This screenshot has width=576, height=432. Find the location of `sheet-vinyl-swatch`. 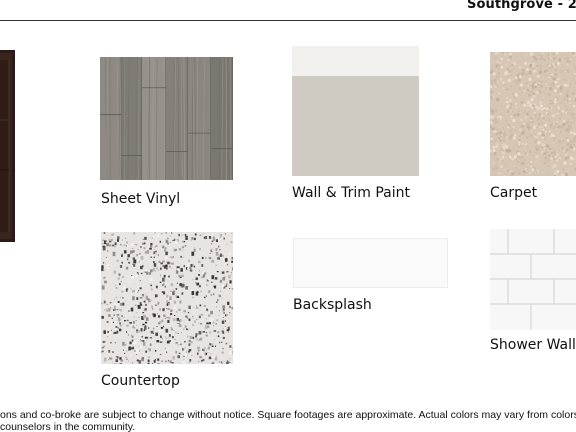

sheet-vinyl-swatch is located at coordinates (166, 118).